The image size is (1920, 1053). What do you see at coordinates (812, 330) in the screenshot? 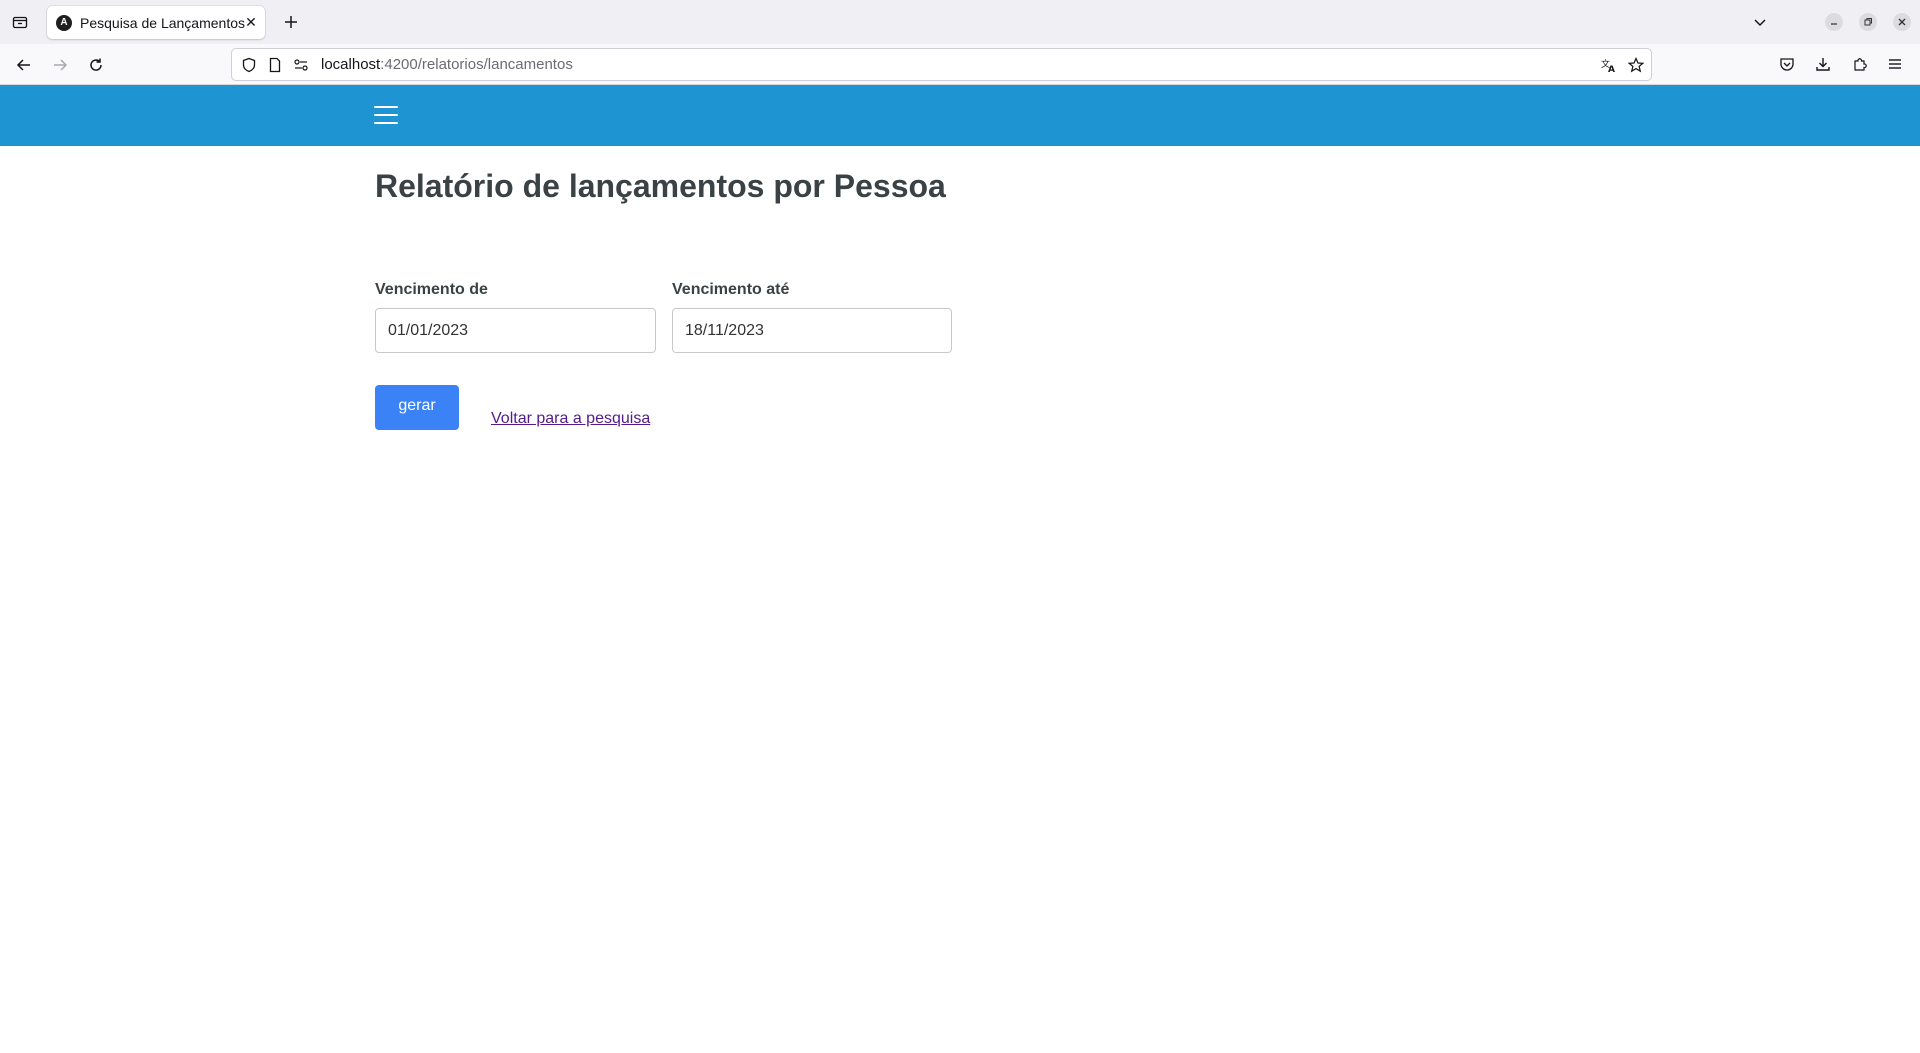
I see `vencimento-ate-input` at bounding box center [812, 330].